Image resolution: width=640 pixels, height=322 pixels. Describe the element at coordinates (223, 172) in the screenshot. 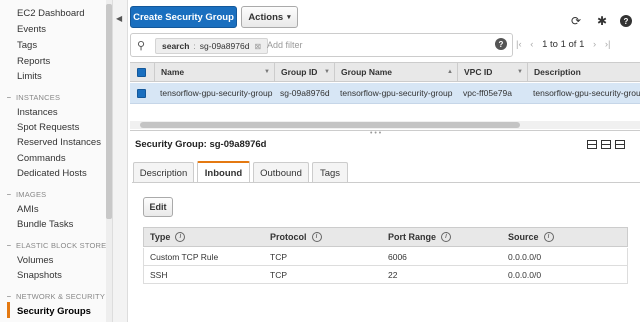

I see `tab-inbound: Inbound` at that location.